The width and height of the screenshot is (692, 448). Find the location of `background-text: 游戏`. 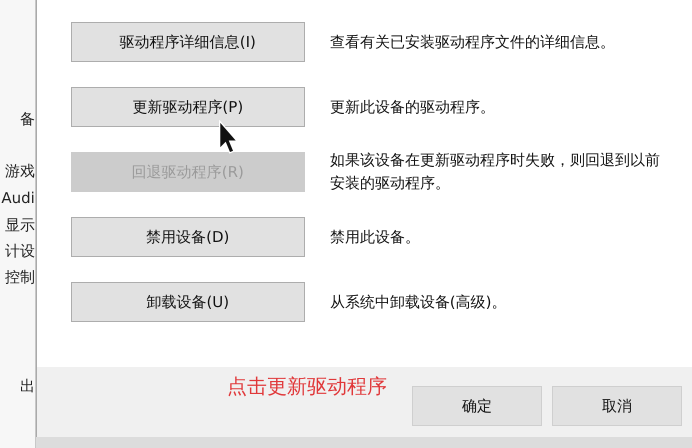

background-text: 游戏 is located at coordinates (19, 171).